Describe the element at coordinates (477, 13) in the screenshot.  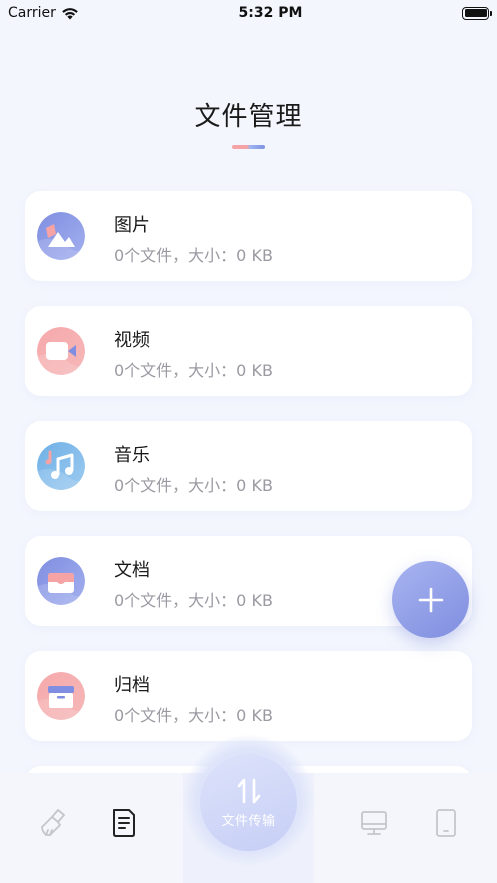
I see `battery-icon` at that location.